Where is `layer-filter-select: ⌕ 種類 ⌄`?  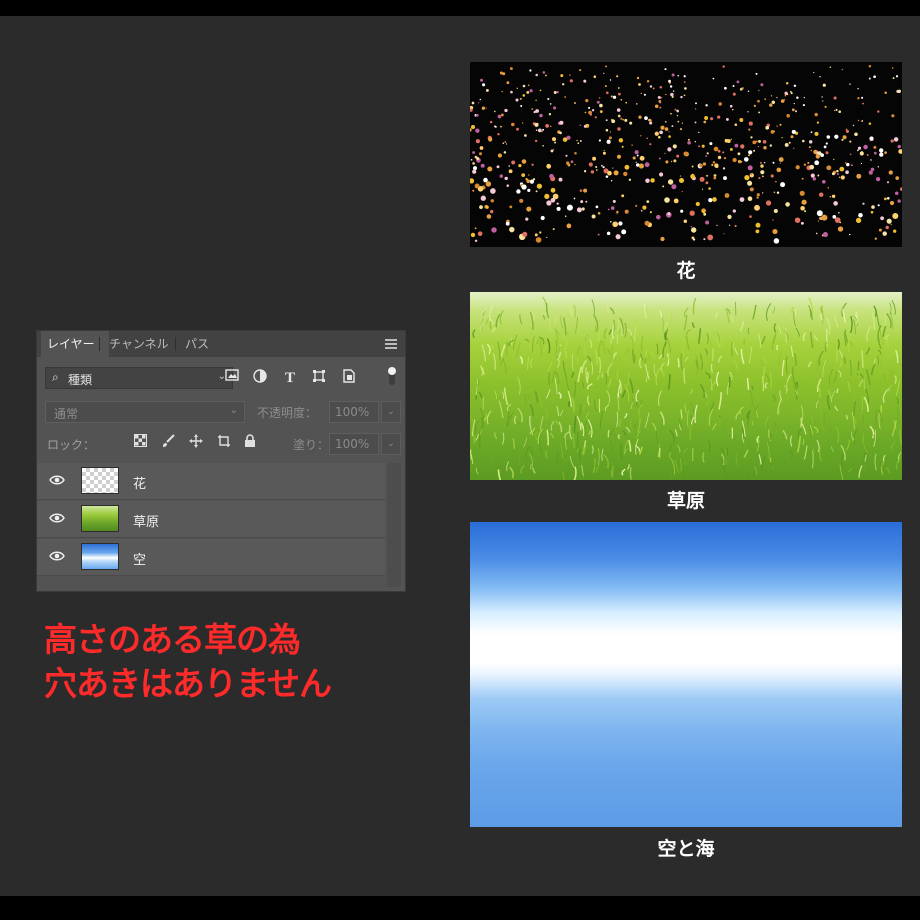
layer-filter-select: ⌕ 種類 ⌄ is located at coordinates (139, 378).